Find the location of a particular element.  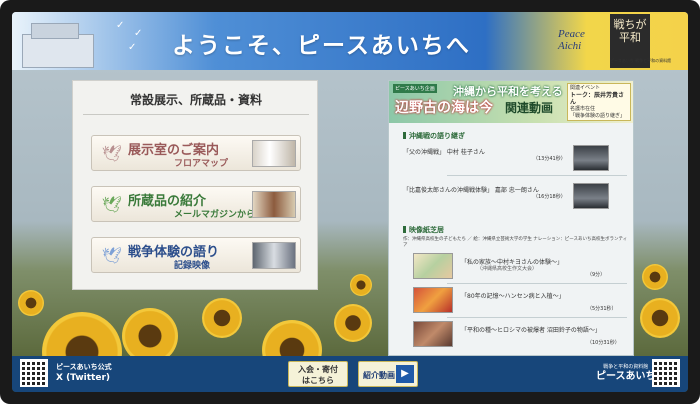

exhibition-thumbnail is located at coordinates (274, 153).